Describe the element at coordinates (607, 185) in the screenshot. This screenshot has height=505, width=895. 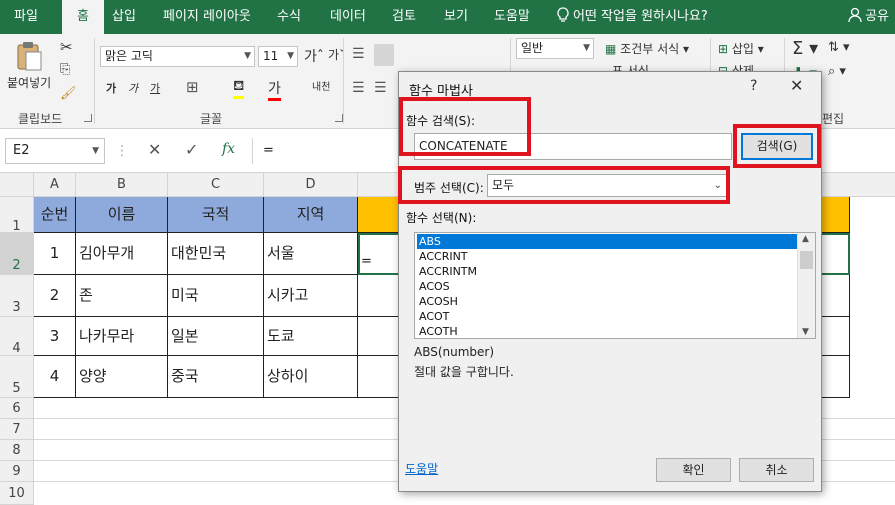
I see `category-select: 모두 ⌄` at that location.